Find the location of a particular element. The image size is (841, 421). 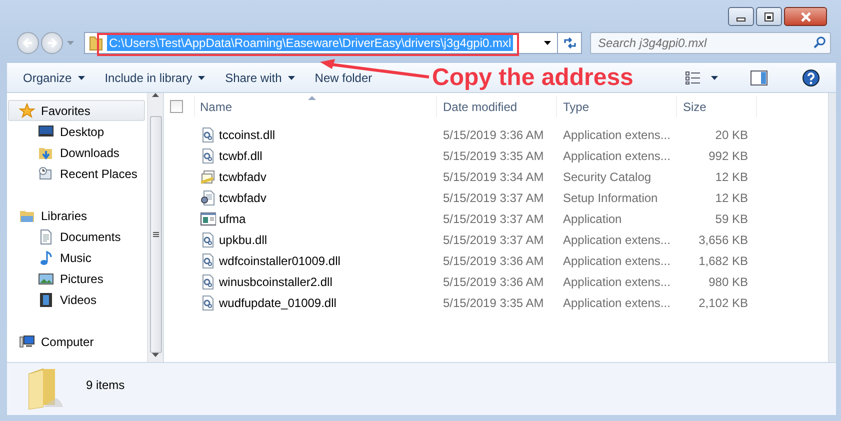

nav-section: Libraries is located at coordinates (76, 215).